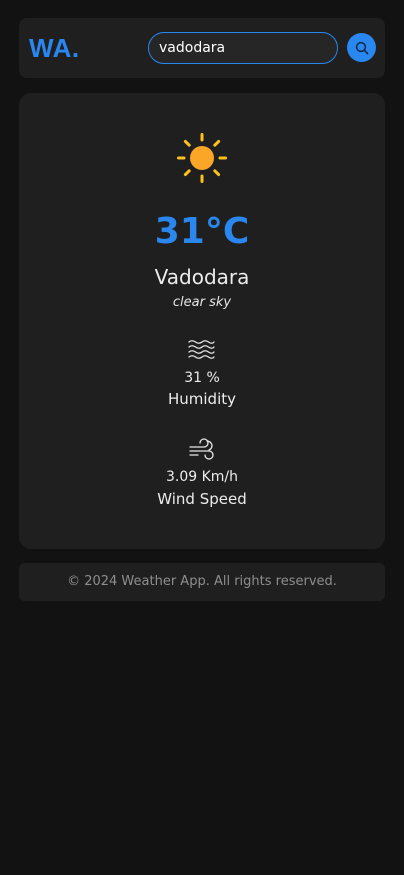 The width and height of the screenshot is (404, 875). Describe the element at coordinates (243, 48) in the screenshot. I see `city-search-input` at that location.